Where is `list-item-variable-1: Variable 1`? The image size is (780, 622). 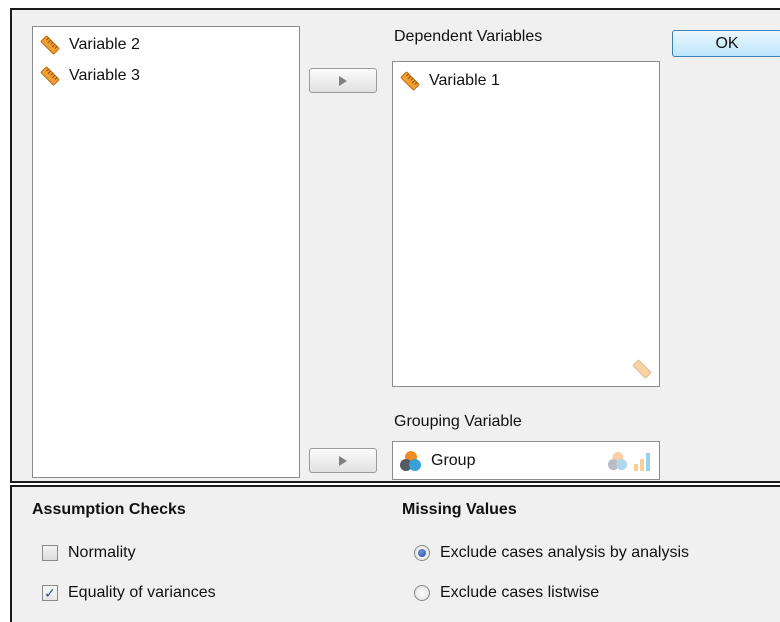
list-item-variable-1: Variable 1 is located at coordinates (449, 81).